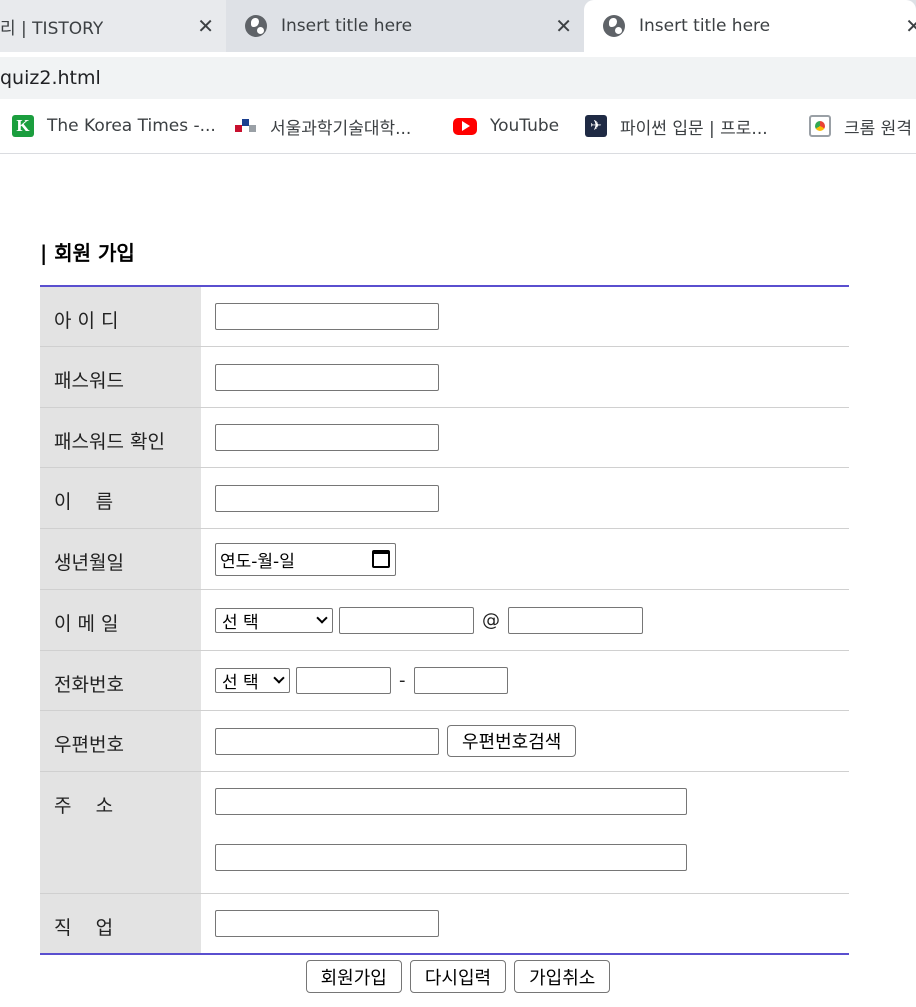 The image size is (916, 1007). Describe the element at coordinates (246, 126) in the screenshot. I see `seoultech-icon` at that location.